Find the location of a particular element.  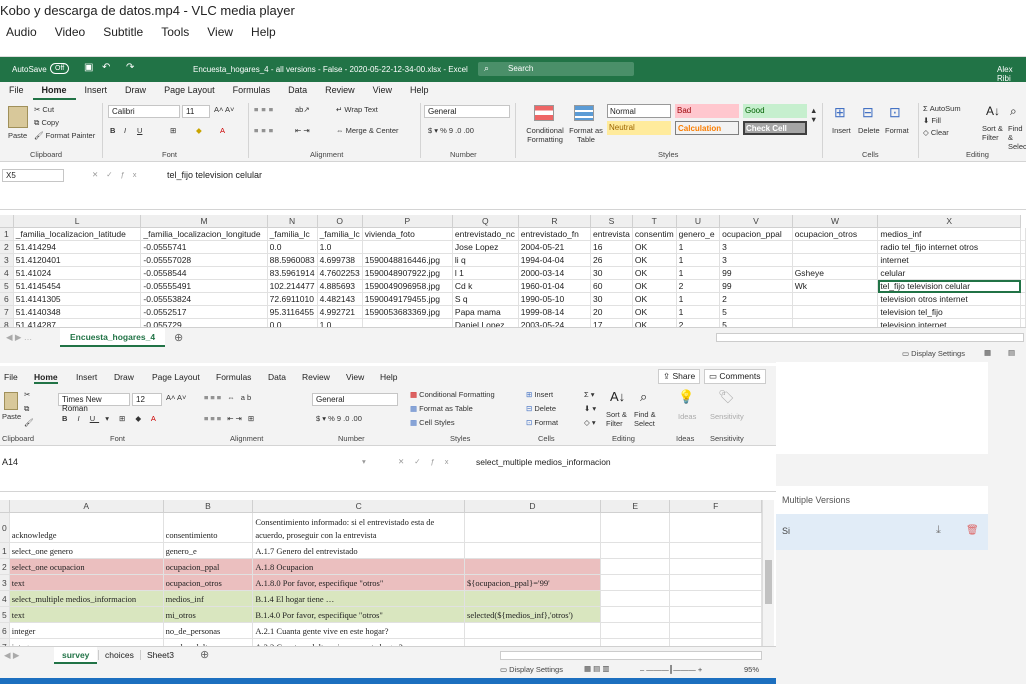

undo-icon: ↶ is located at coordinates (106, 67).